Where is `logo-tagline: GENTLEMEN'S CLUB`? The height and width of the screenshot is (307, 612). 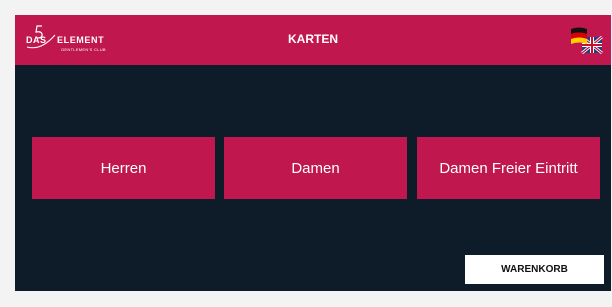 logo-tagline: GENTLEMEN'S CLUB is located at coordinates (83, 49).